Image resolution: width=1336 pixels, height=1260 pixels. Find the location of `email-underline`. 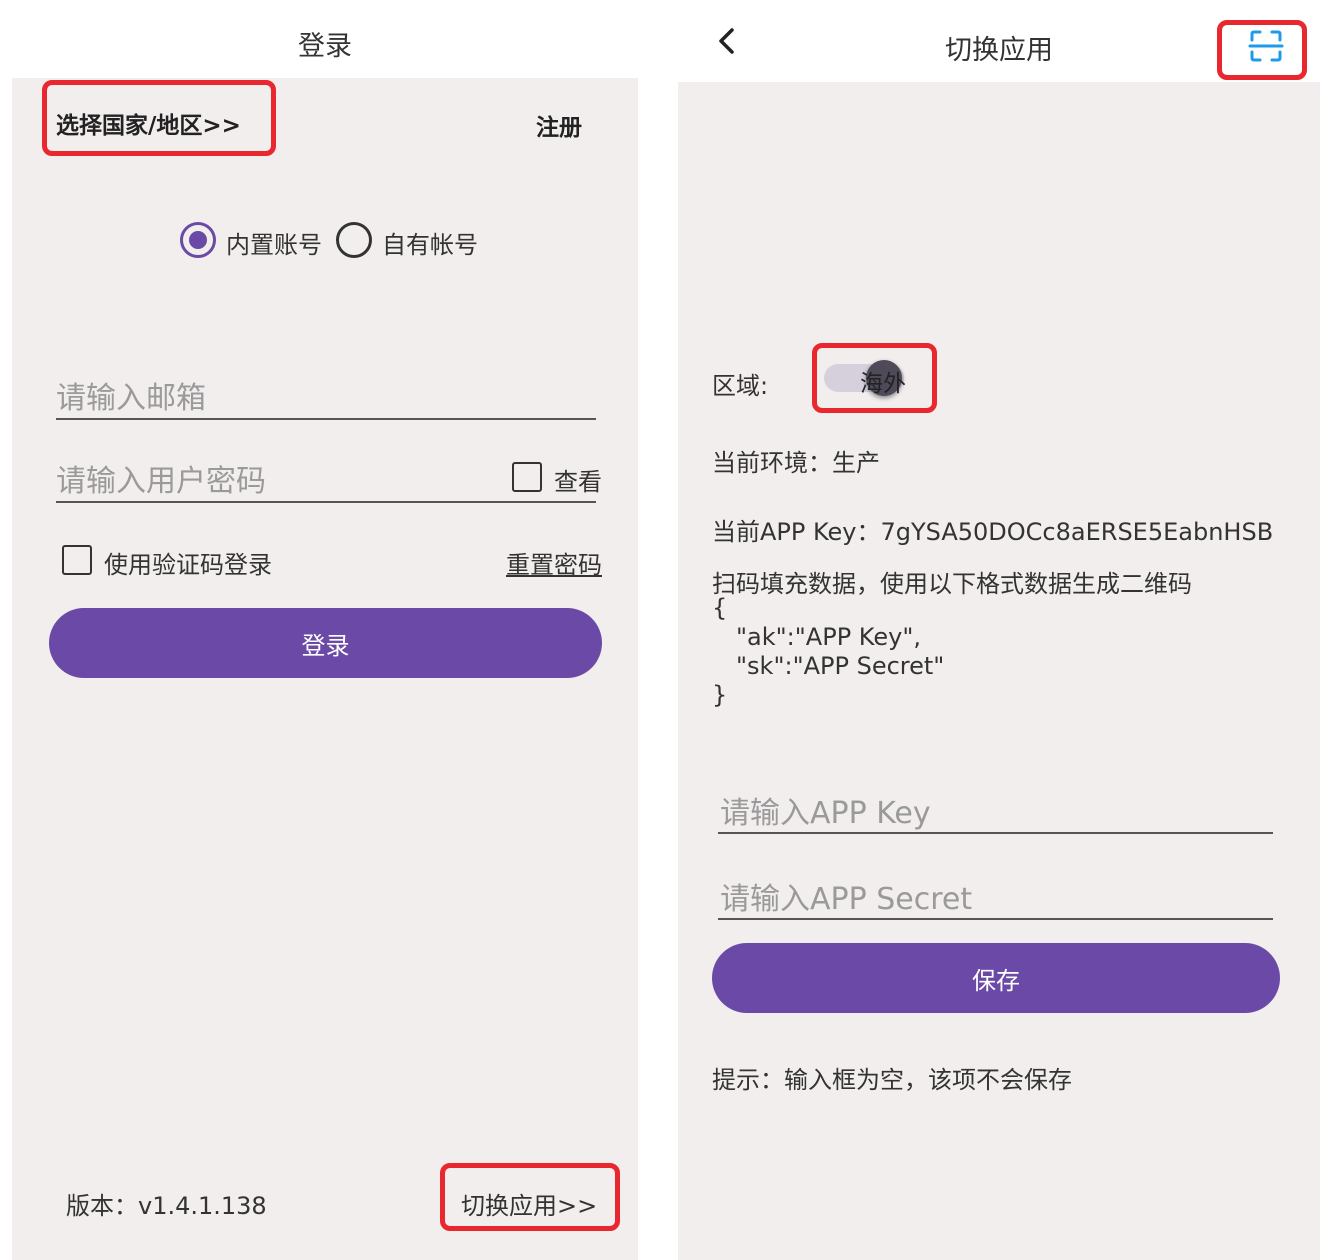

email-underline is located at coordinates (326, 419).